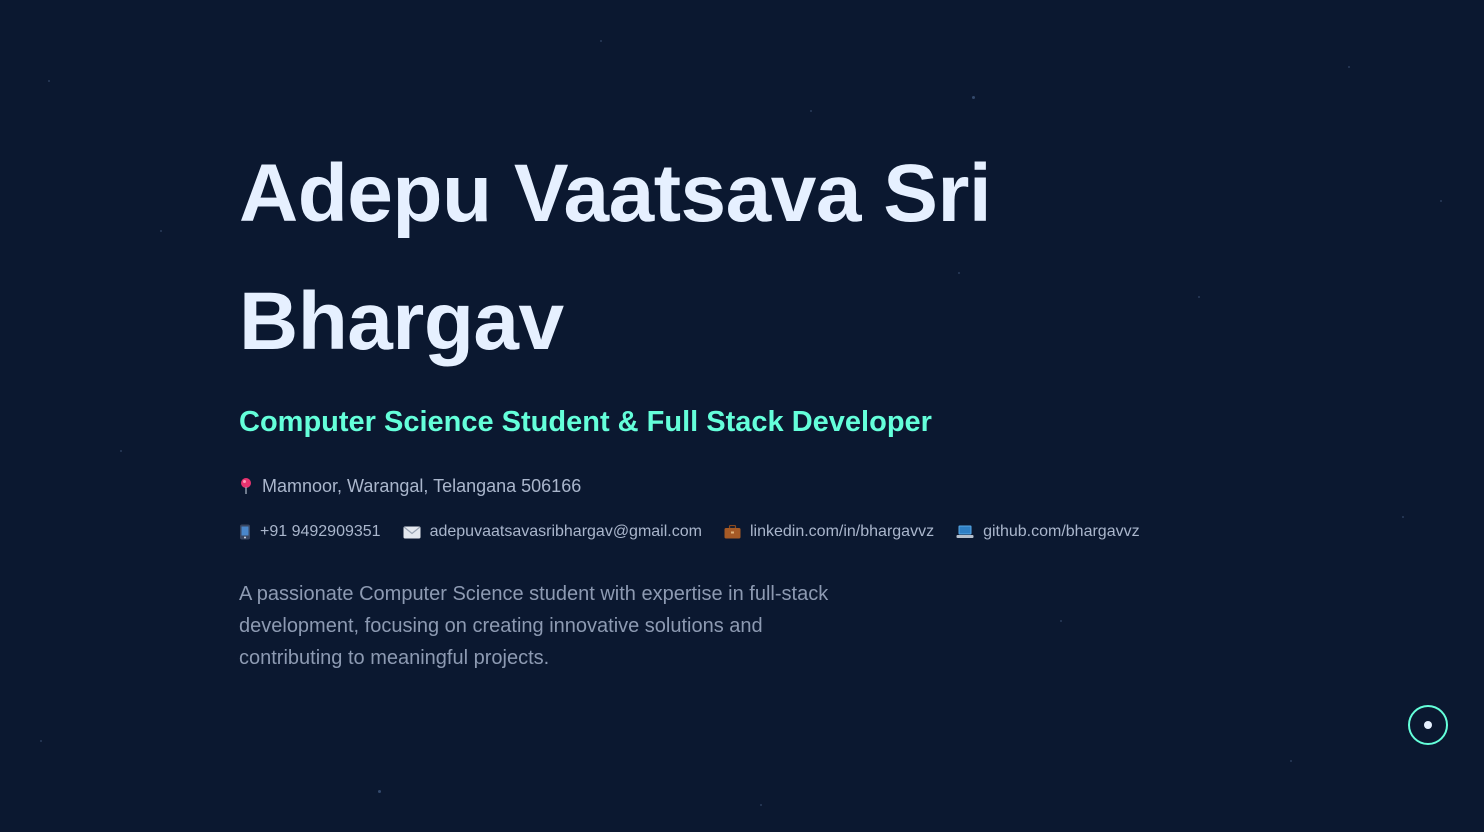  Describe the element at coordinates (965, 532) in the screenshot. I see `laptop-icon` at that location.